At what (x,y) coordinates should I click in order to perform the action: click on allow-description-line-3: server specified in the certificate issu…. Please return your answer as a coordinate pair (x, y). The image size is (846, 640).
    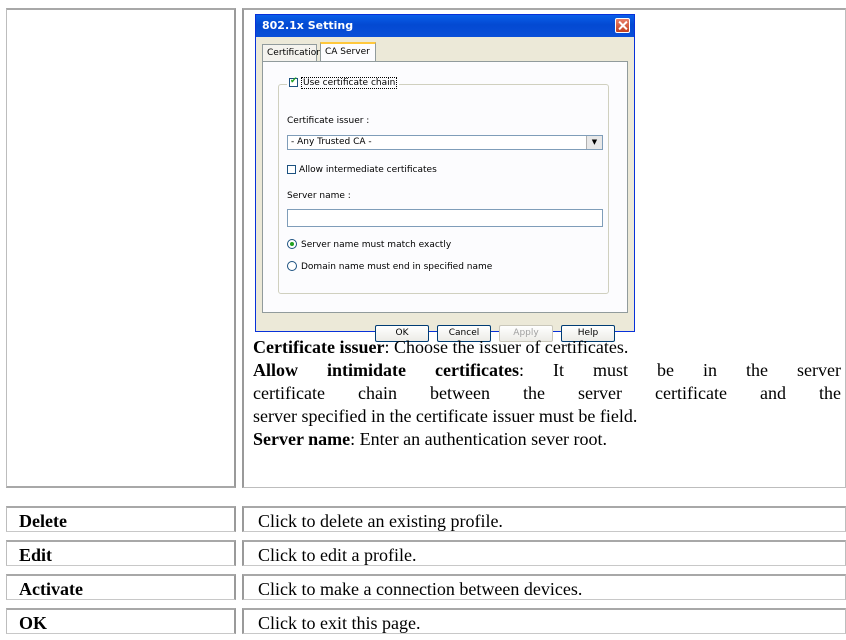
    Looking at the image, I should click on (445, 416).